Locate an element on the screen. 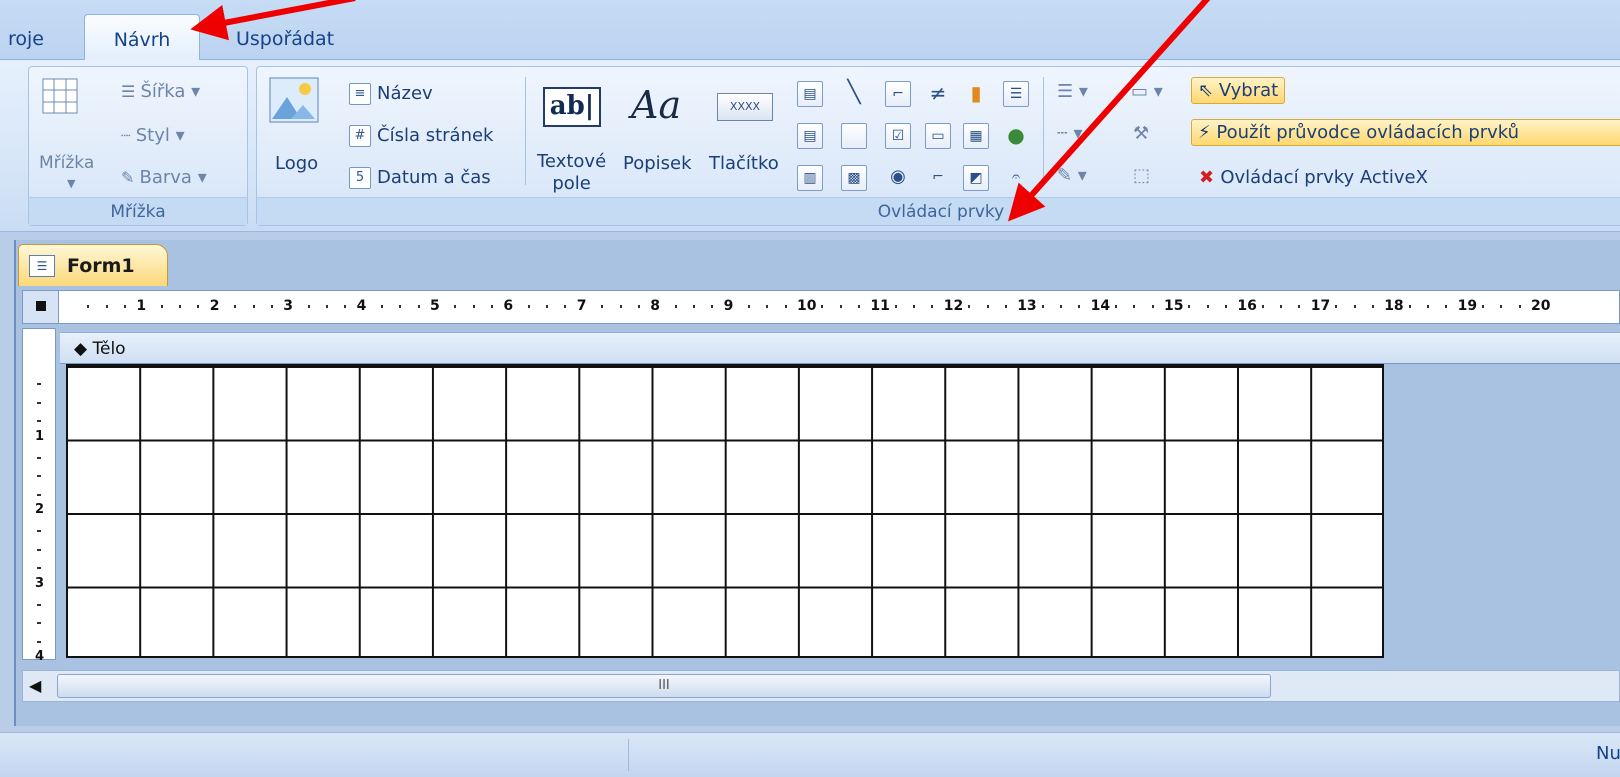  vruler-number: 4 is located at coordinates (40, 656).